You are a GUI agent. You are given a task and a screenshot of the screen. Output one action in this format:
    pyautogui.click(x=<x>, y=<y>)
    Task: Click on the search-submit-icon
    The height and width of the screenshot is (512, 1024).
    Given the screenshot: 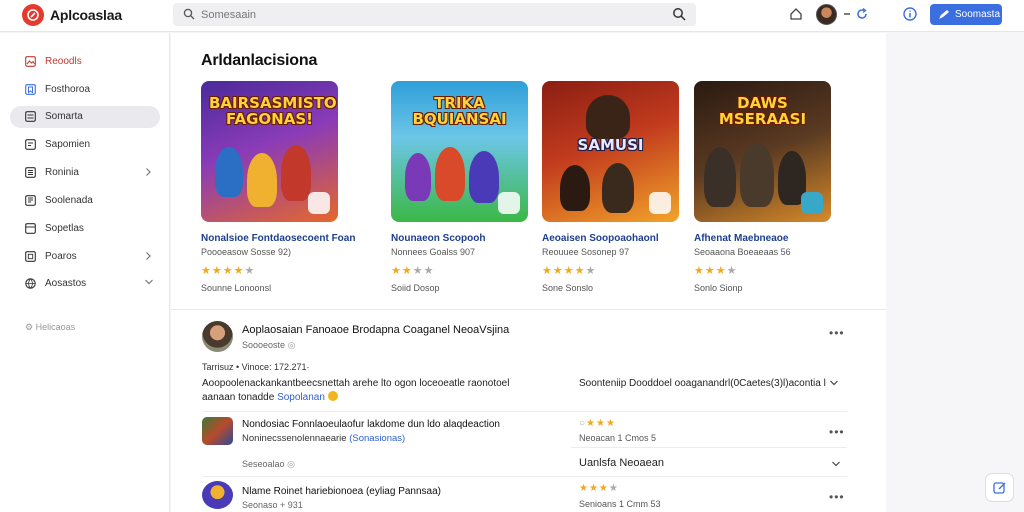 What is the action you would take?
    pyautogui.click(x=679, y=14)
    